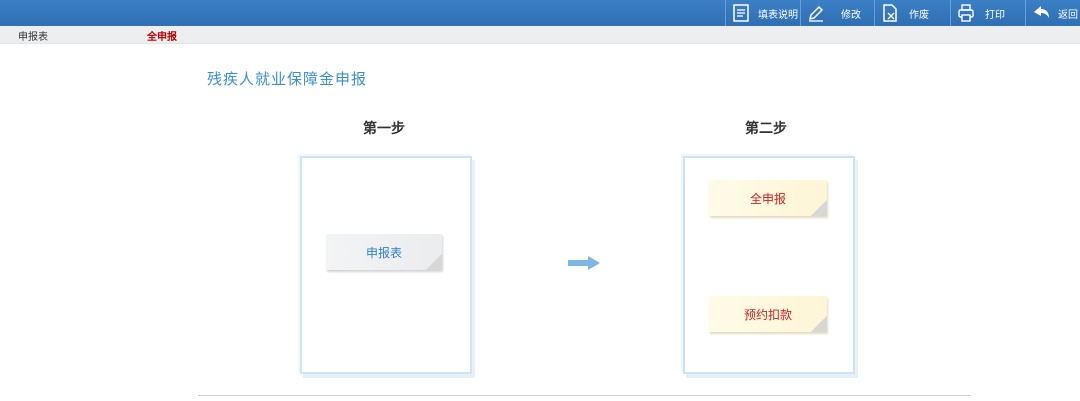  Describe the element at coordinates (384, 129) in the screenshot. I see `step1-title: 第一步` at that location.